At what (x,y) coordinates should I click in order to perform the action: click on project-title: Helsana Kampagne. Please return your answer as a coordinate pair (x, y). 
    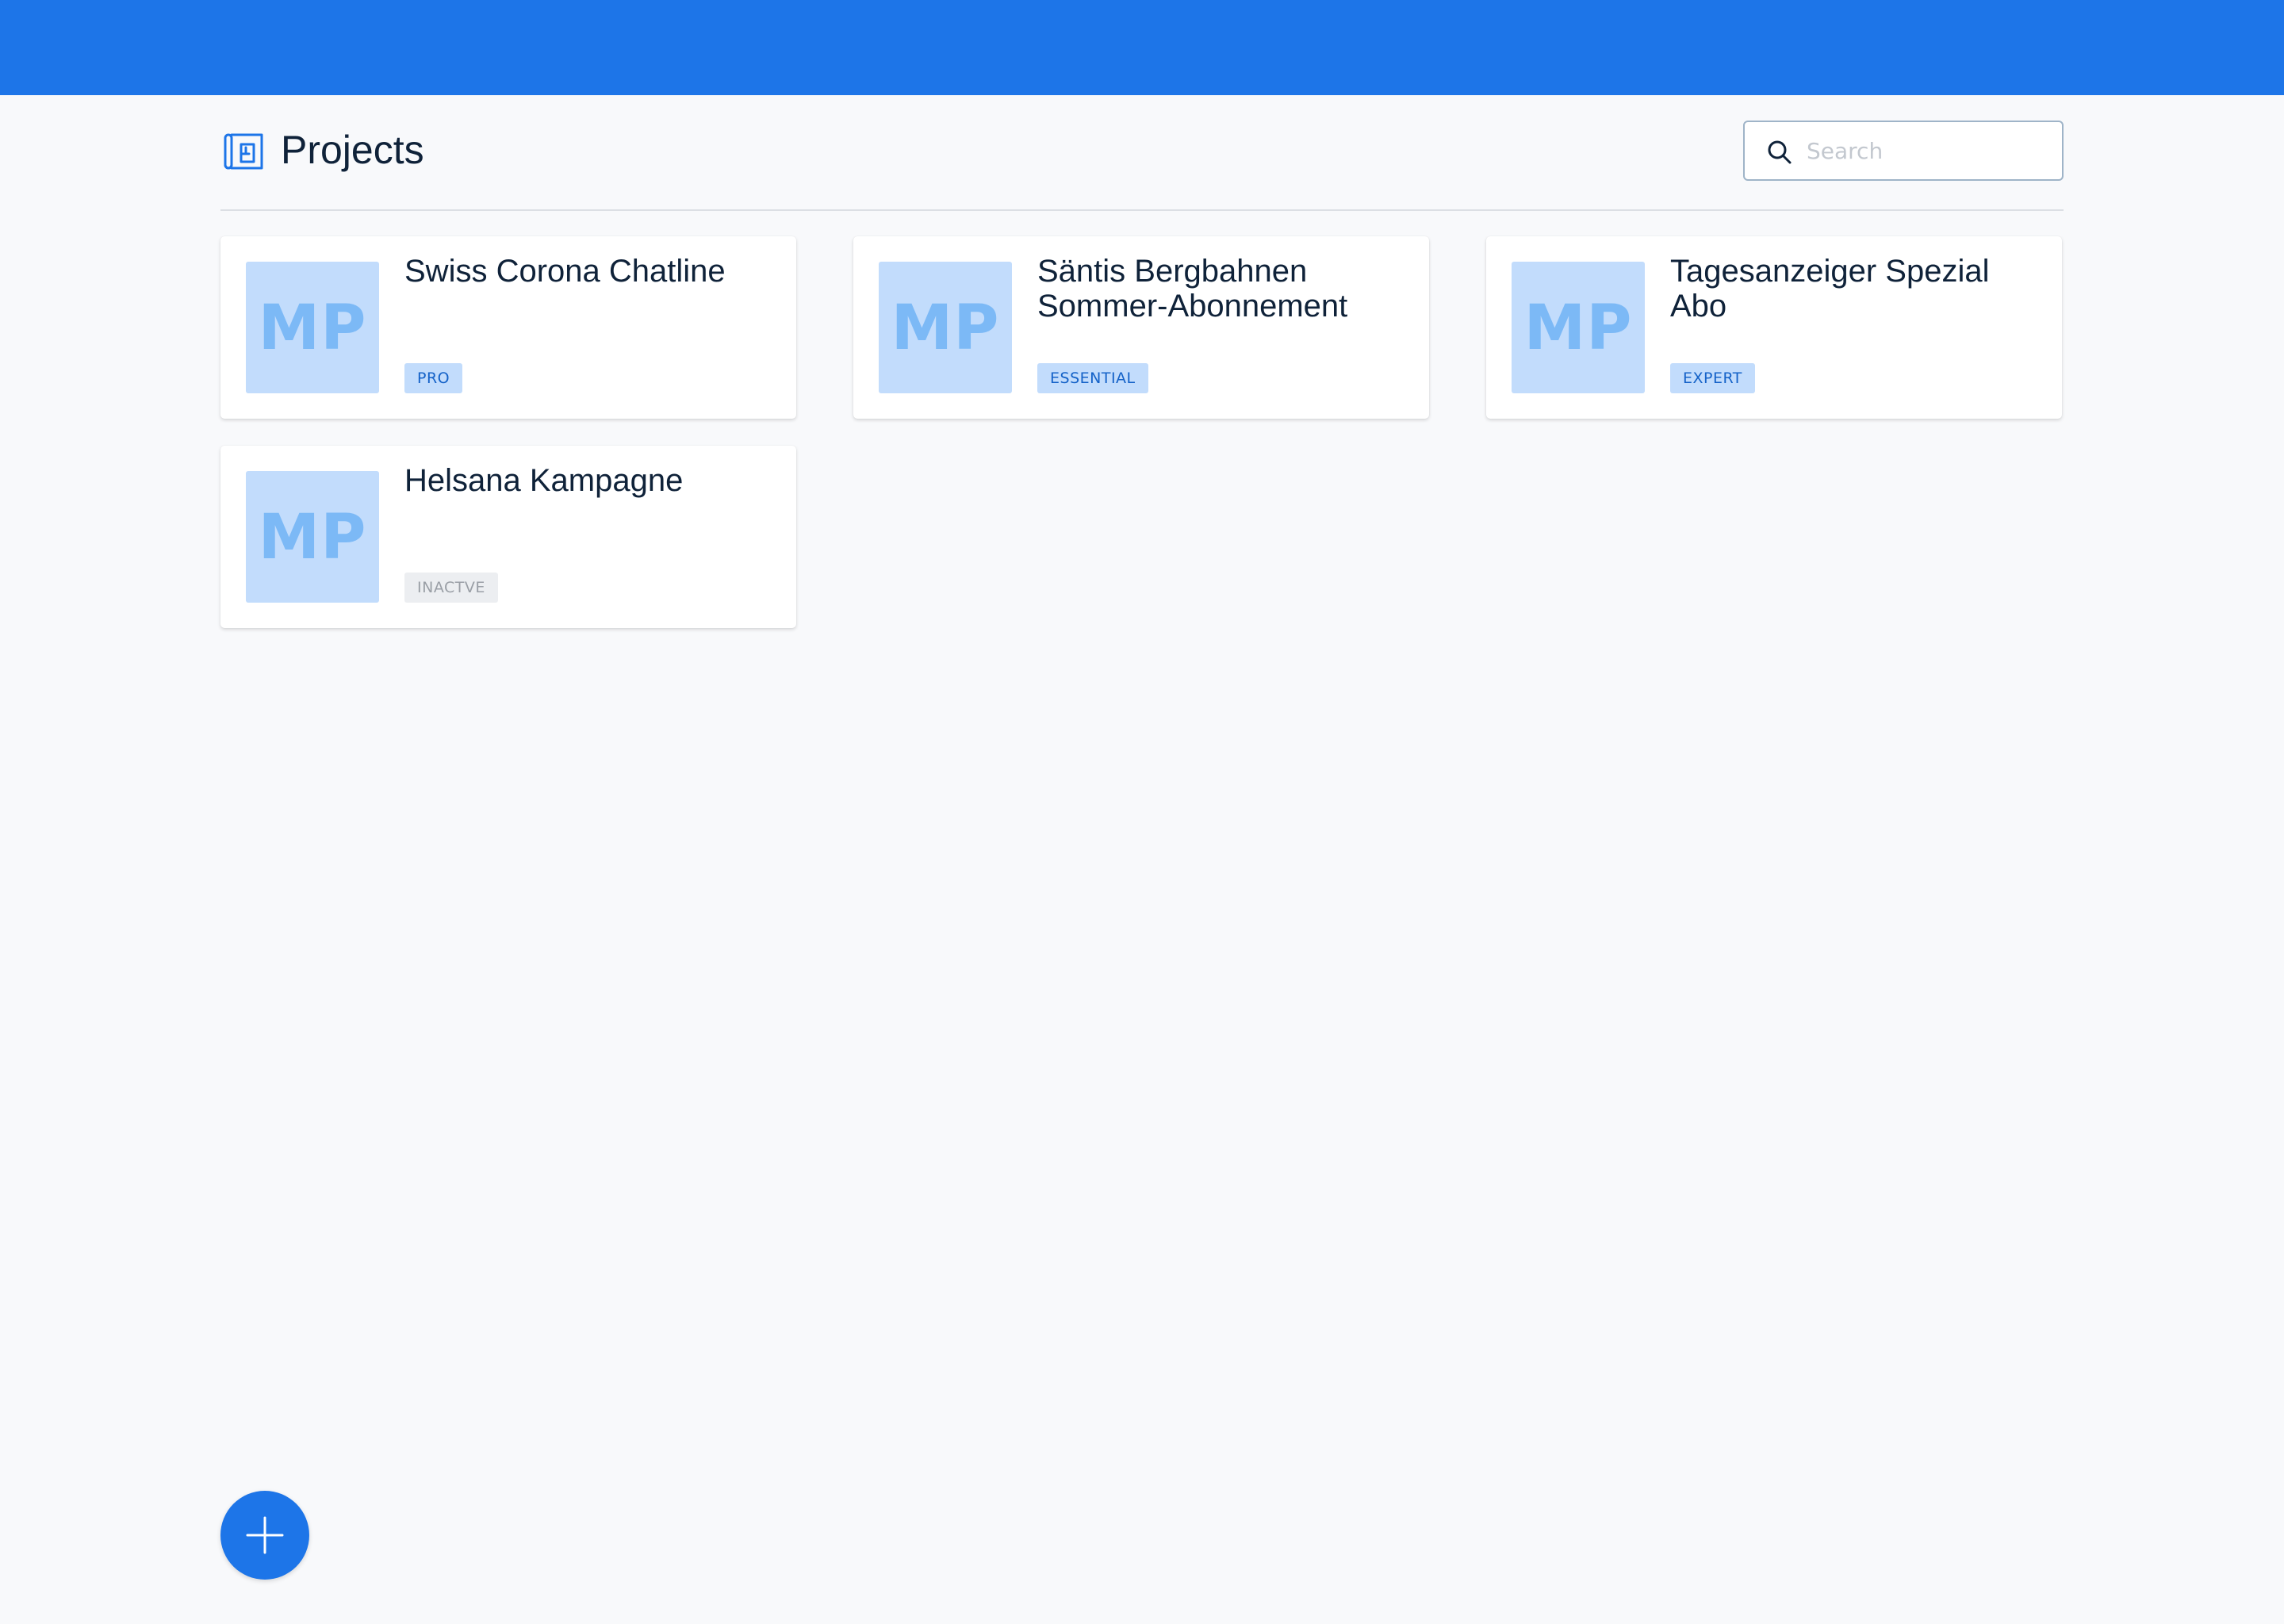
    Looking at the image, I should click on (544, 480).